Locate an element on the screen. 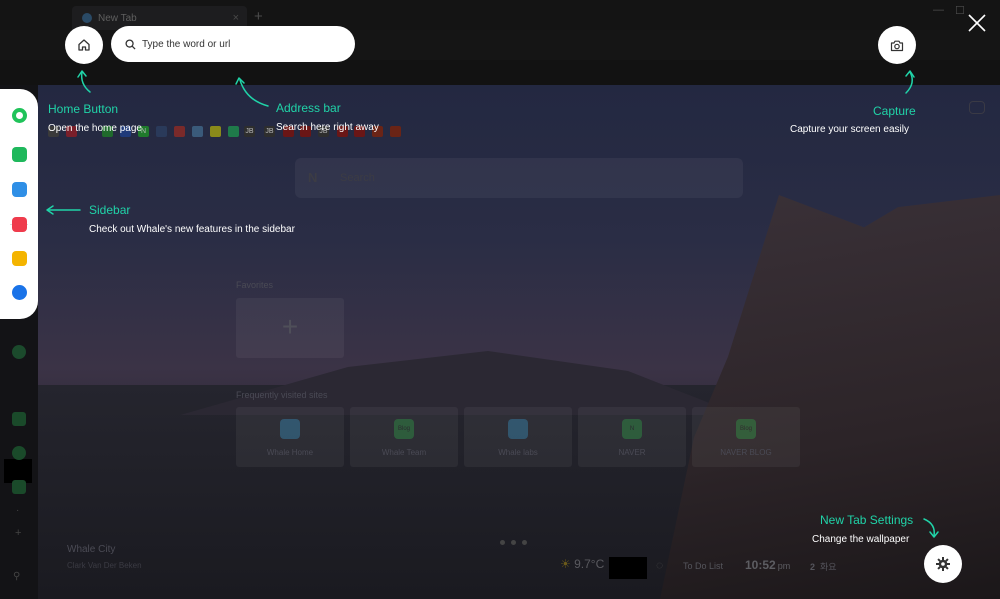 The image size is (1000, 599). settings-arrow is located at coordinates (929, 527).